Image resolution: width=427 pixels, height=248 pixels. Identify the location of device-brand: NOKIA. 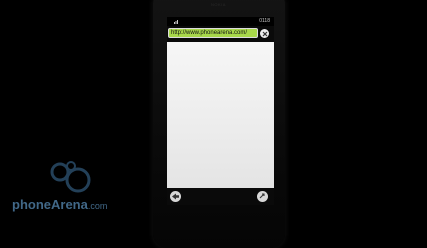
(218, 4).